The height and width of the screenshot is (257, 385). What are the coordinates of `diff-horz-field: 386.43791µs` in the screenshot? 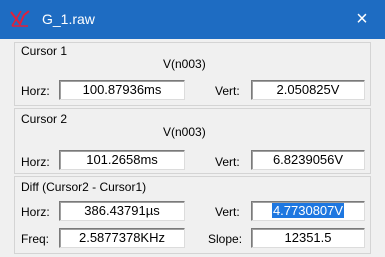 It's located at (122, 211).